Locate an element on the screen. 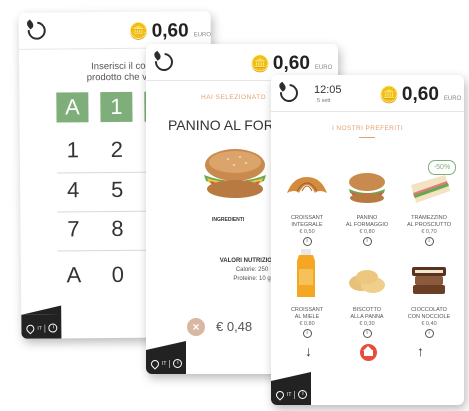 The image size is (469, 411). product-price: € 0,70 is located at coordinates (429, 232).